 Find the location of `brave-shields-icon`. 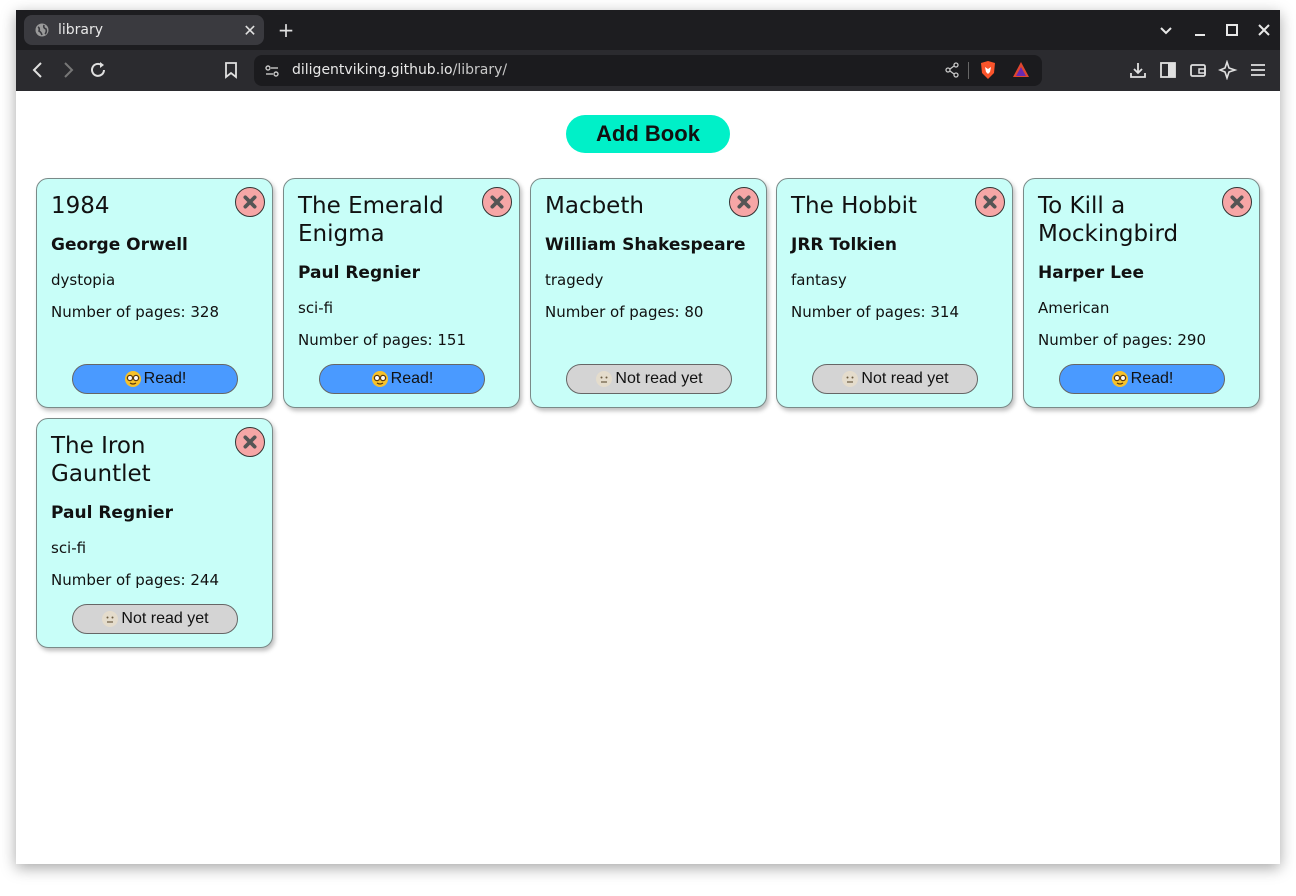

brave-shields-icon is located at coordinates (988, 70).